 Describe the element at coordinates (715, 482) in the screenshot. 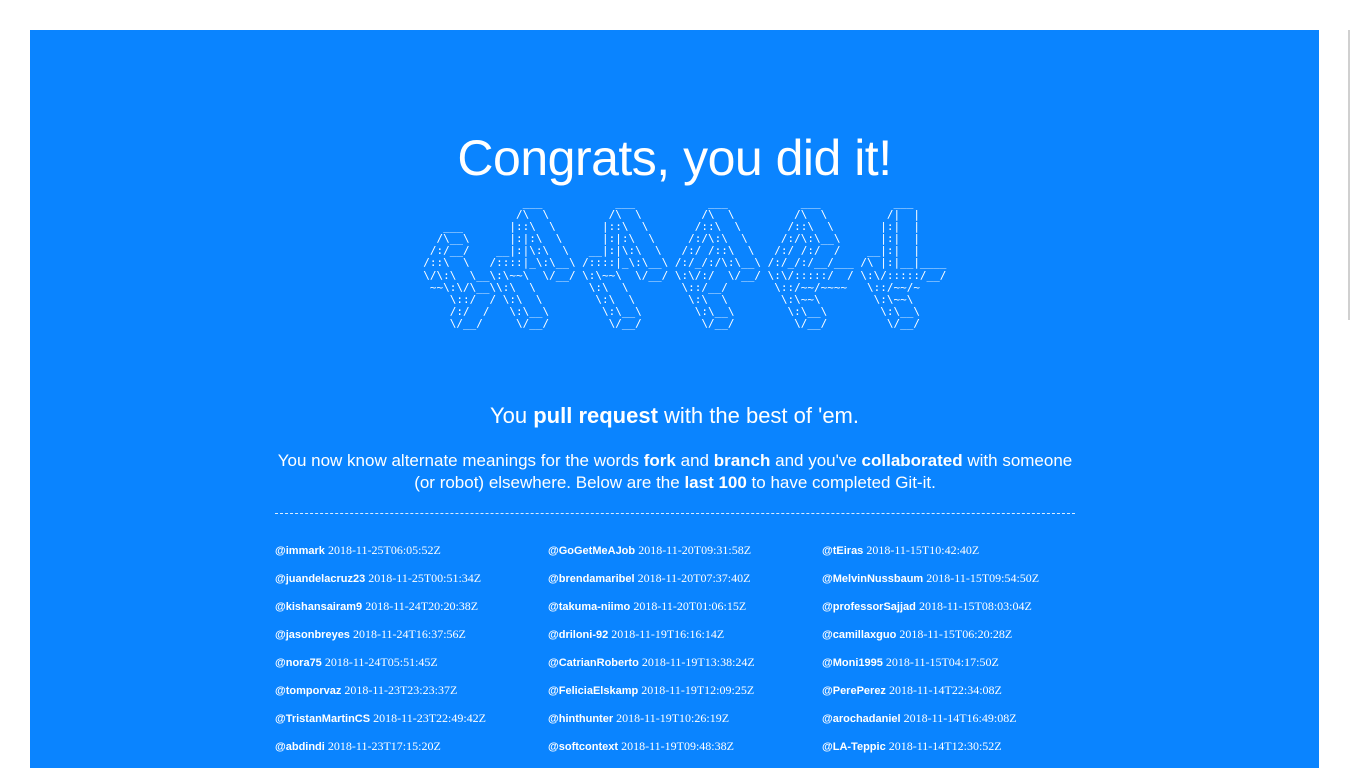

I see `intro-bold-last-100: last 100` at that location.